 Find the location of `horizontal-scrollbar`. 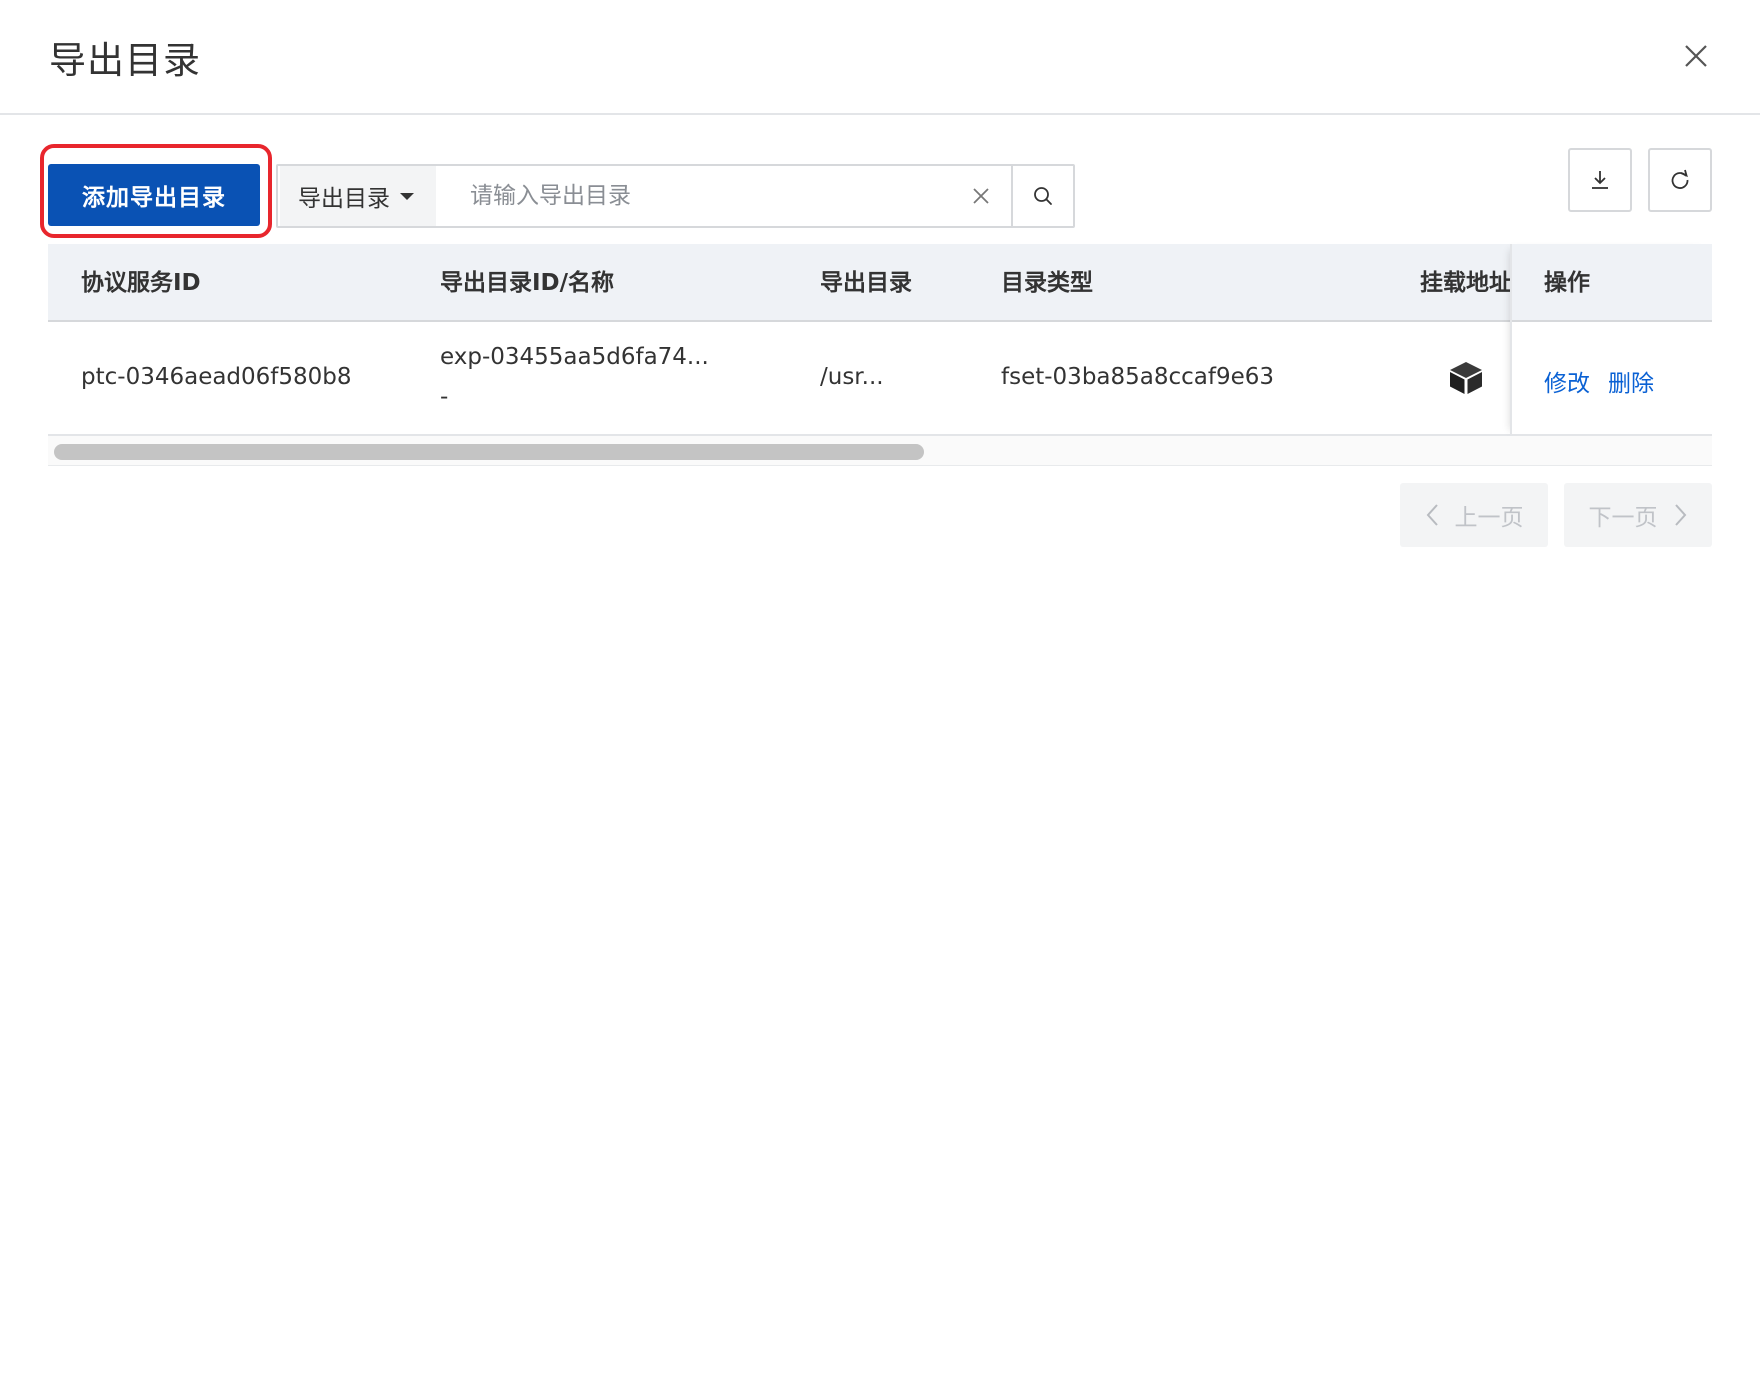

horizontal-scrollbar is located at coordinates (880, 451).